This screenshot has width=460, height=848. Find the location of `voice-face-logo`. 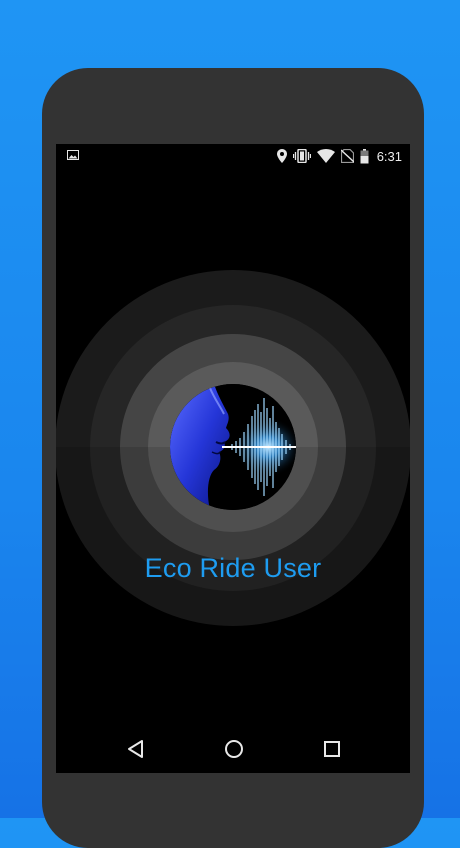

voice-face-logo is located at coordinates (233, 447).